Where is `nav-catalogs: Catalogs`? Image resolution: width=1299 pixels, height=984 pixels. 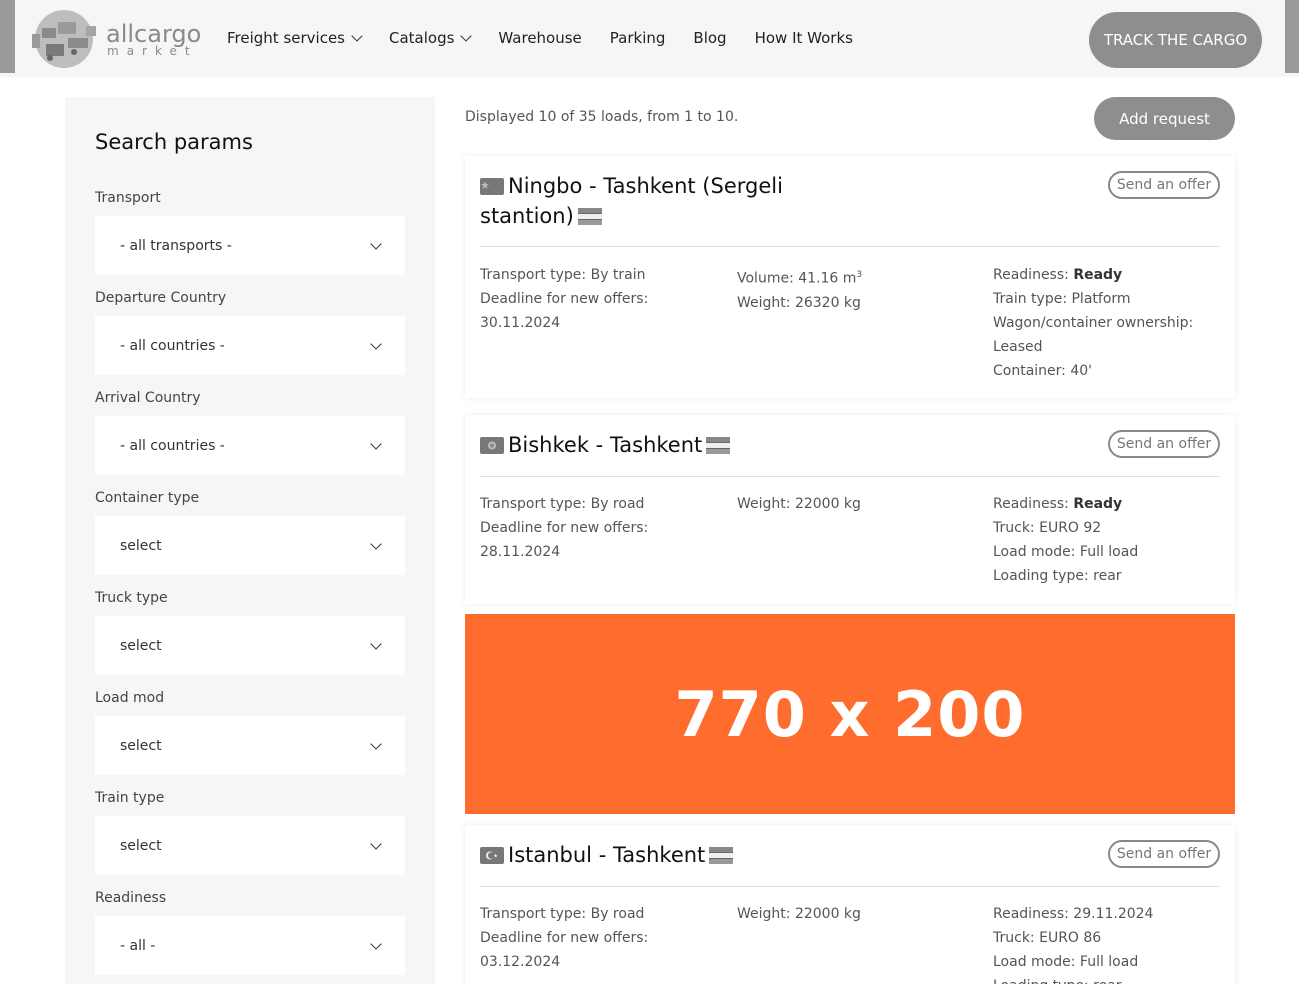
nav-catalogs: Catalogs is located at coordinates (431, 38).